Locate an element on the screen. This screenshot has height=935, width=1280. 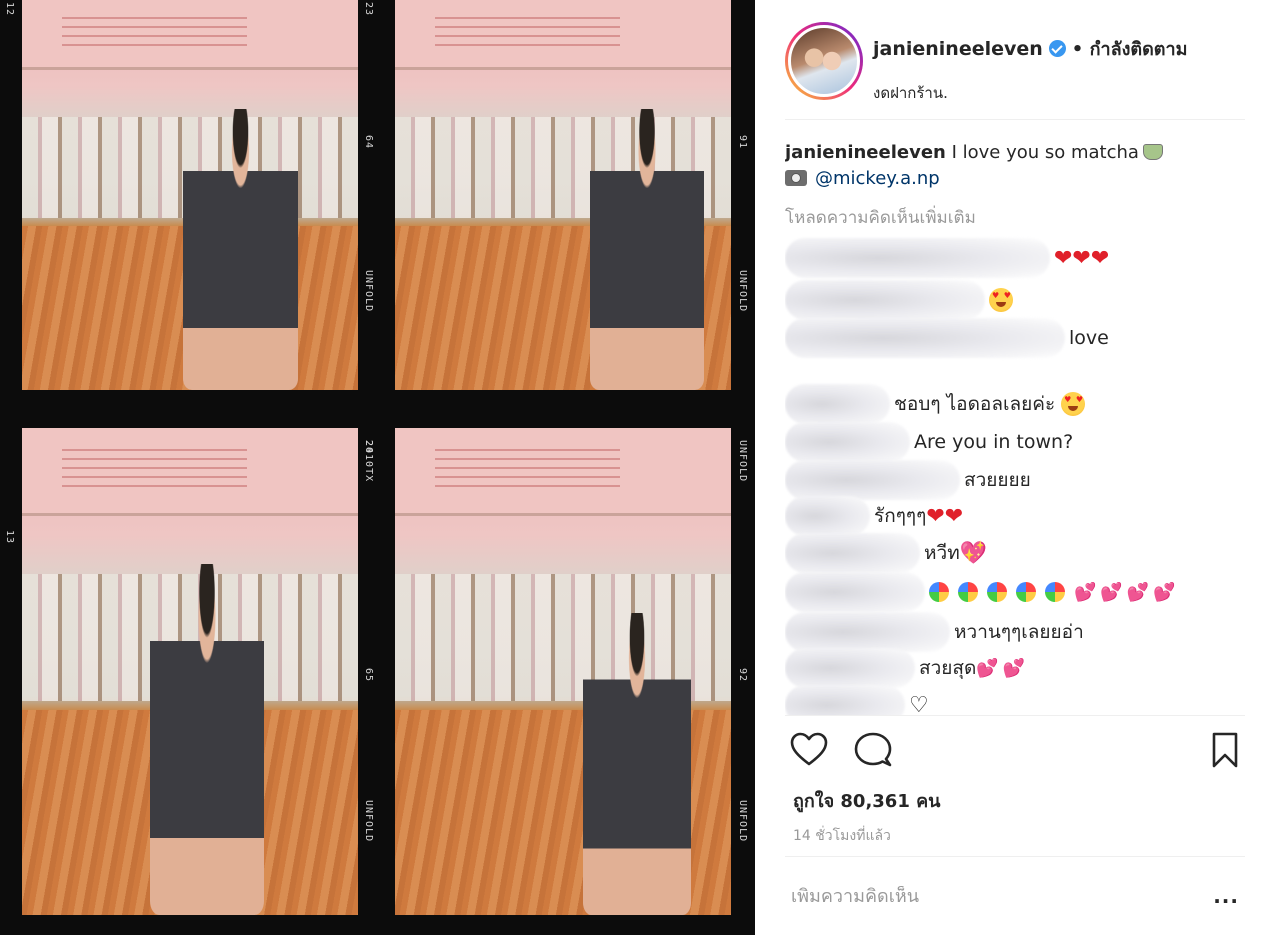
post-timestamp: 14 ชั่วโมงที่แล้ว is located at coordinates (842, 836).